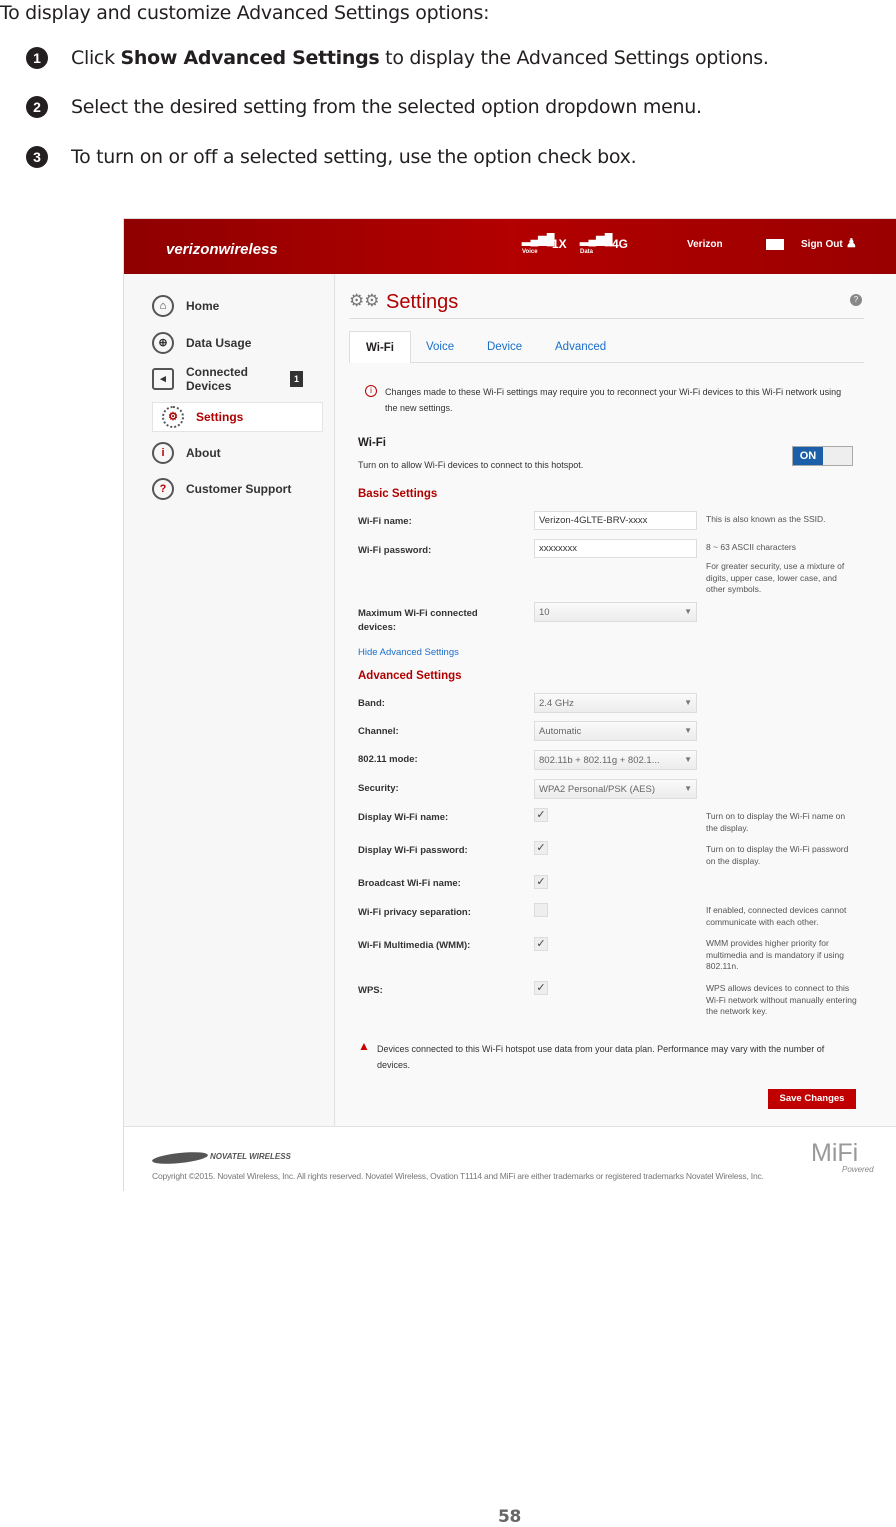 Image resolution: width=896 pixels, height=1527 pixels. I want to click on home-icon: ⌂, so click(163, 306).